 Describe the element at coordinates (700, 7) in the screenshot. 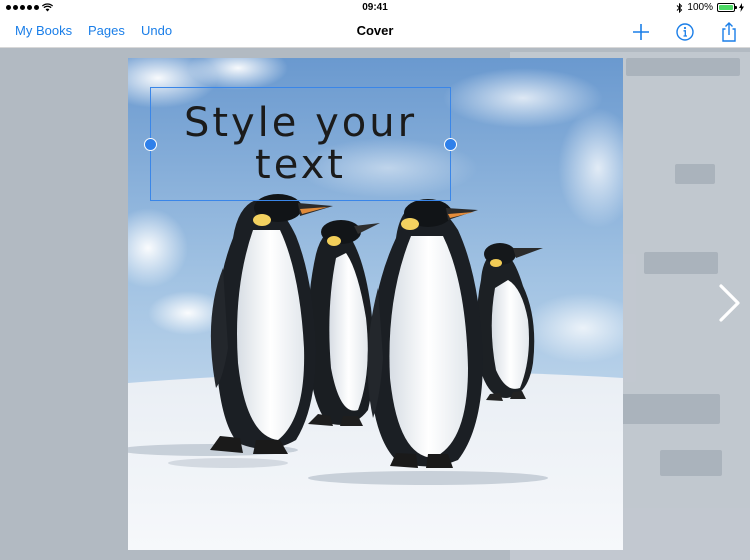

I see `battery-percent: 100%` at that location.